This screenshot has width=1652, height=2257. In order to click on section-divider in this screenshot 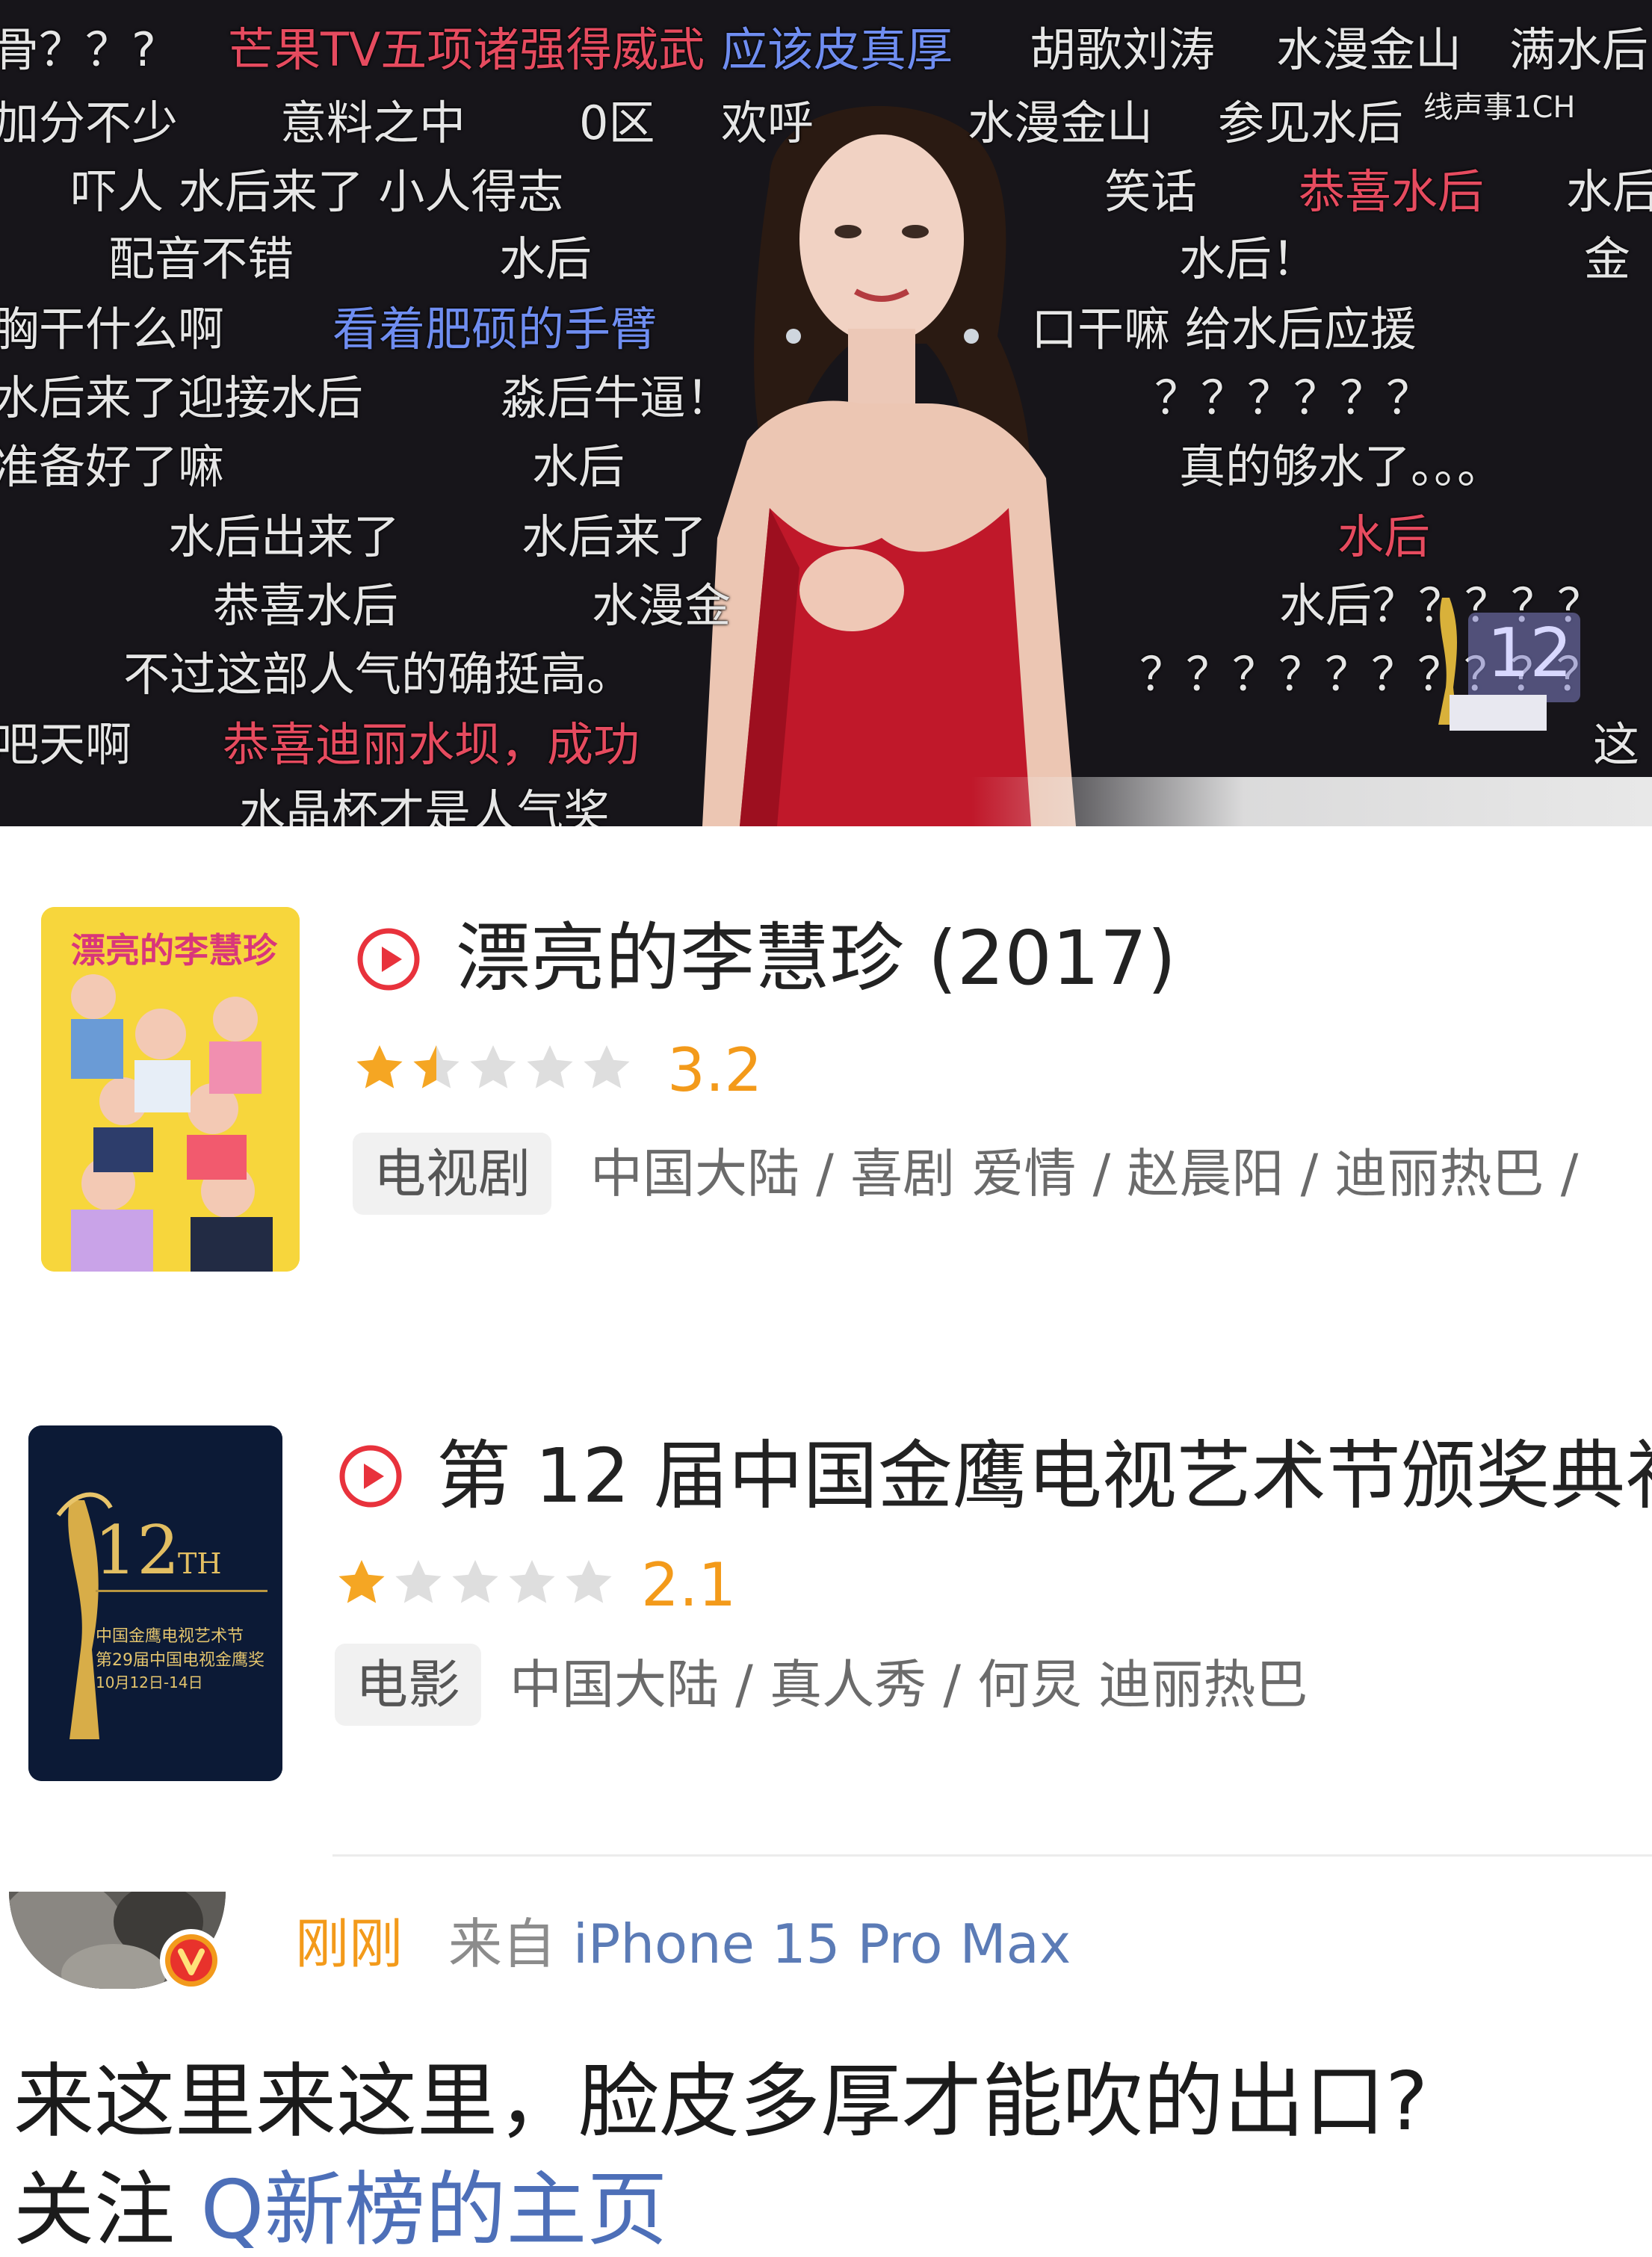, I will do `click(992, 1856)`.